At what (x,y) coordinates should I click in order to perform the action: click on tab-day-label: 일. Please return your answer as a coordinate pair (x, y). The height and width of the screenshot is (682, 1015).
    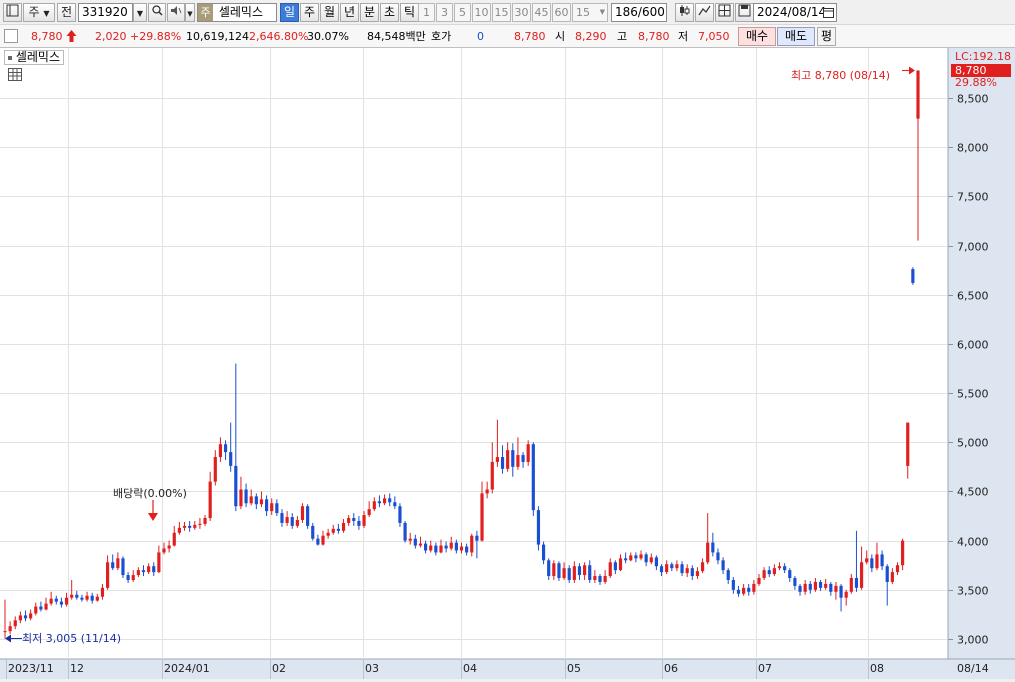
    Looking at the image, I should click on (289, 12).